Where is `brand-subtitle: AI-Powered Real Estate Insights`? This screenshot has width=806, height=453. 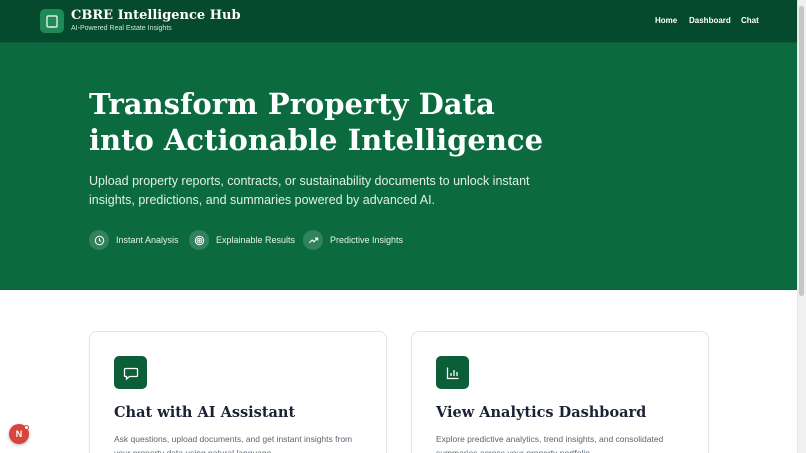 brand-subtitle: AI-Powered Real Estate Insights is located at coordinates (121, 28).